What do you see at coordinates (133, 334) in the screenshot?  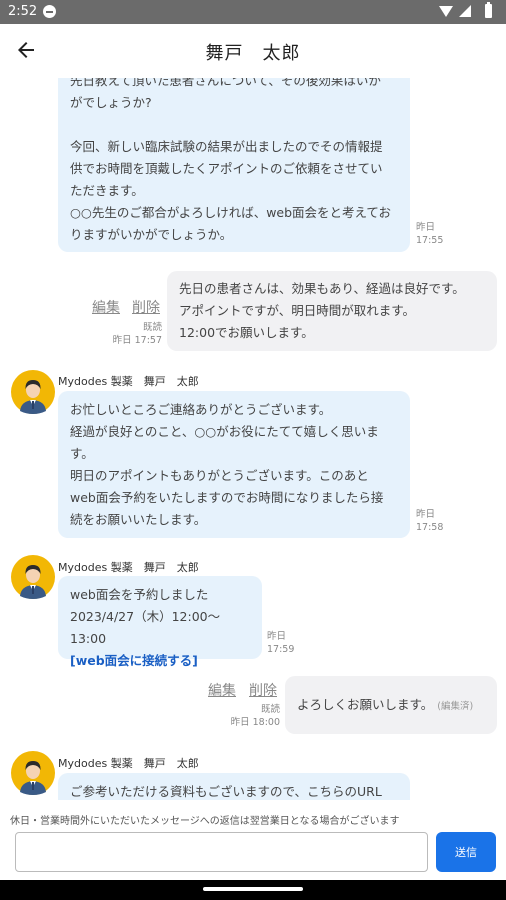 I see `message-read-status: 既読 昨日 17:57` at bounding box center [133, 334].